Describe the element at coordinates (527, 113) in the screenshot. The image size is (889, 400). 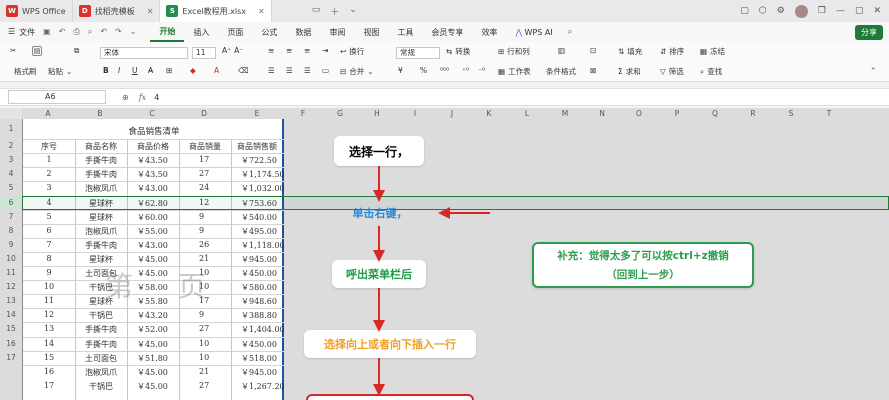
I see `column-header: L` at that location.